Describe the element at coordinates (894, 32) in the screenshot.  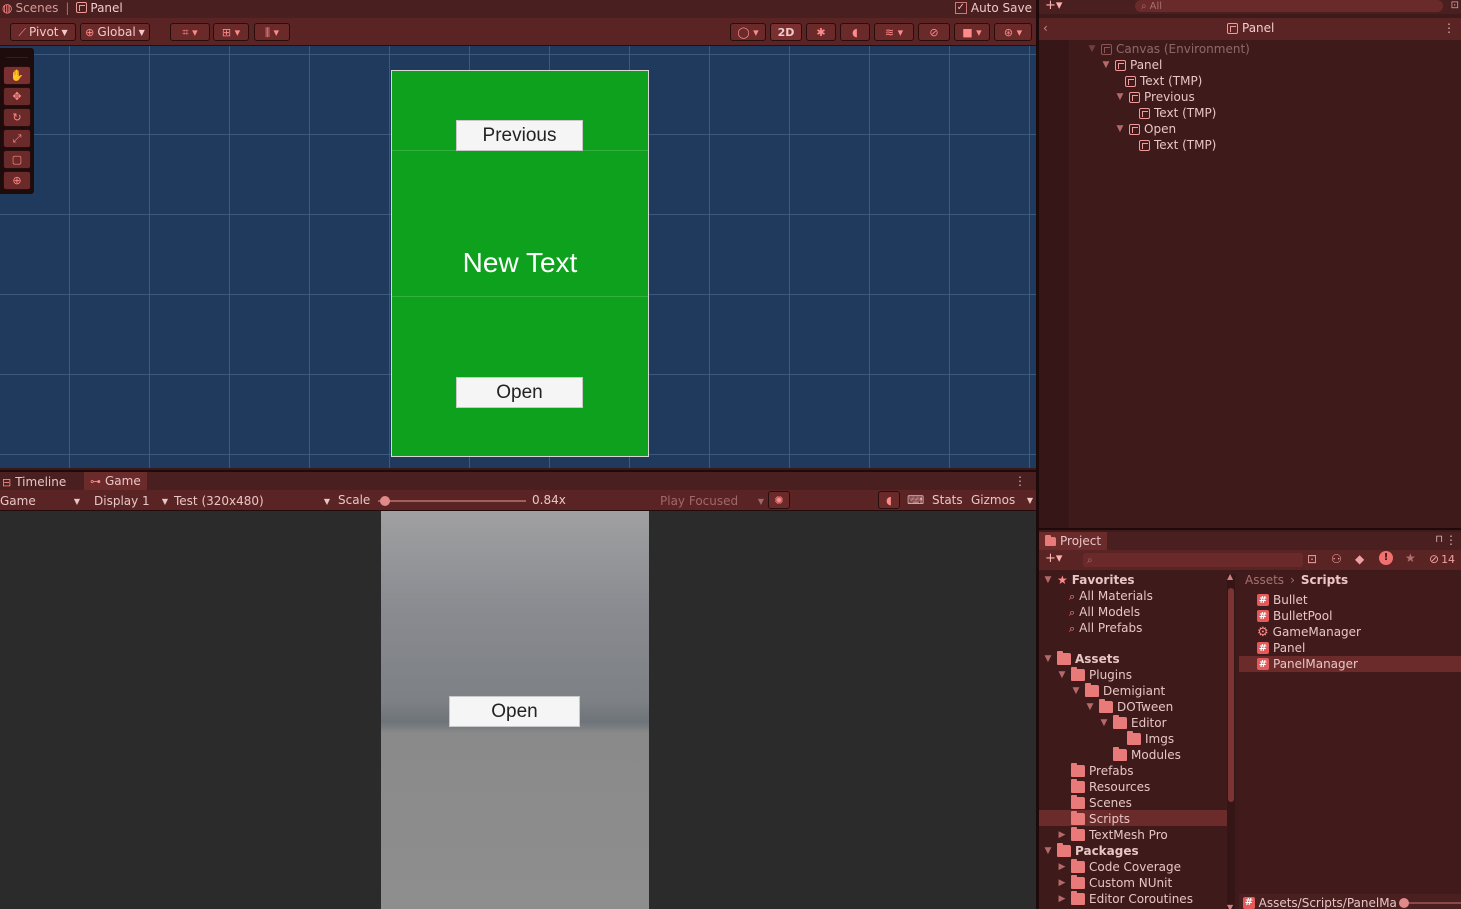
I see `effects-button: ≋ ▾` at that location.